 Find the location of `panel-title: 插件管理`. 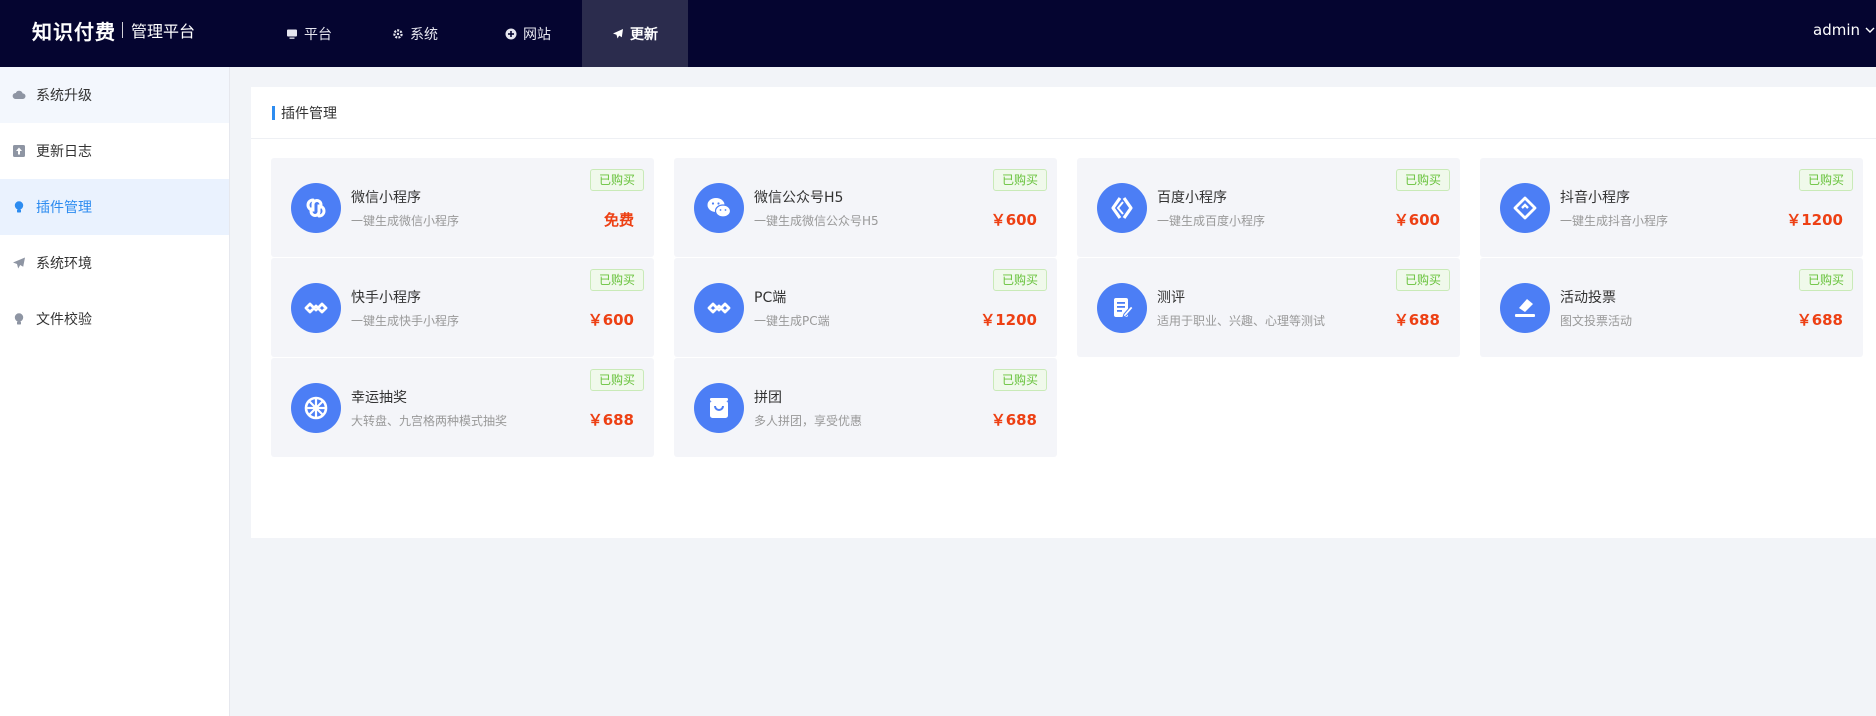

panel-title: 插件管理 is located at coordinates (309, 113).